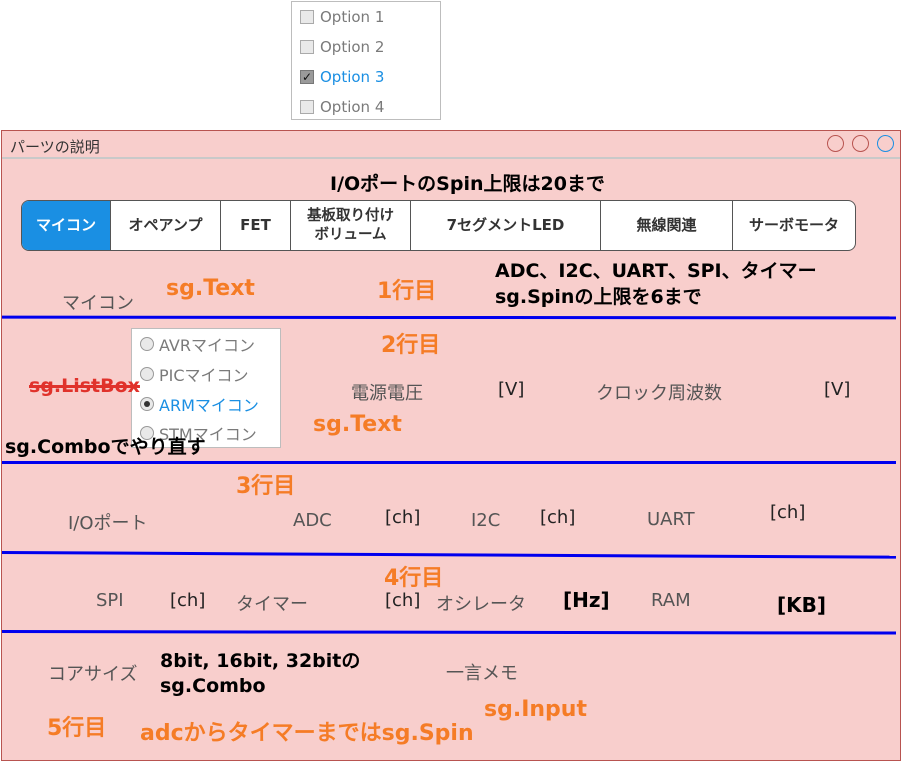  I want to click on oscillator-unit: [Hz], so click(586, 600).